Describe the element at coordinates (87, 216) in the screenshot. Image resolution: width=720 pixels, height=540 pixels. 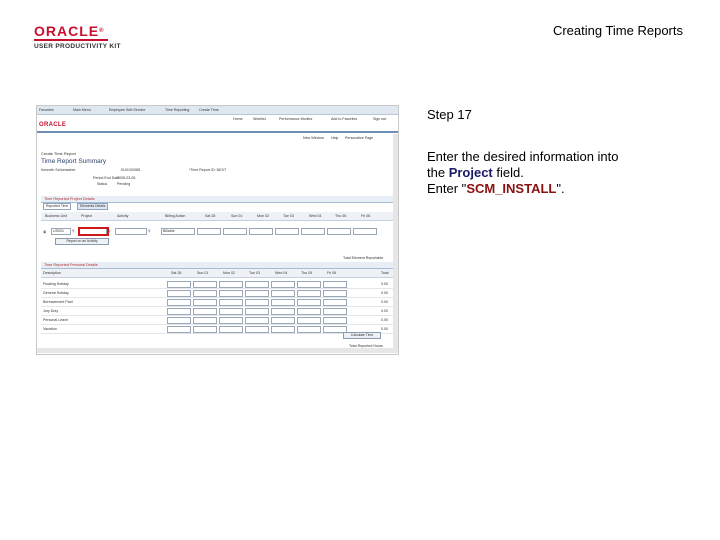
I see `col-header: Project` at that location.